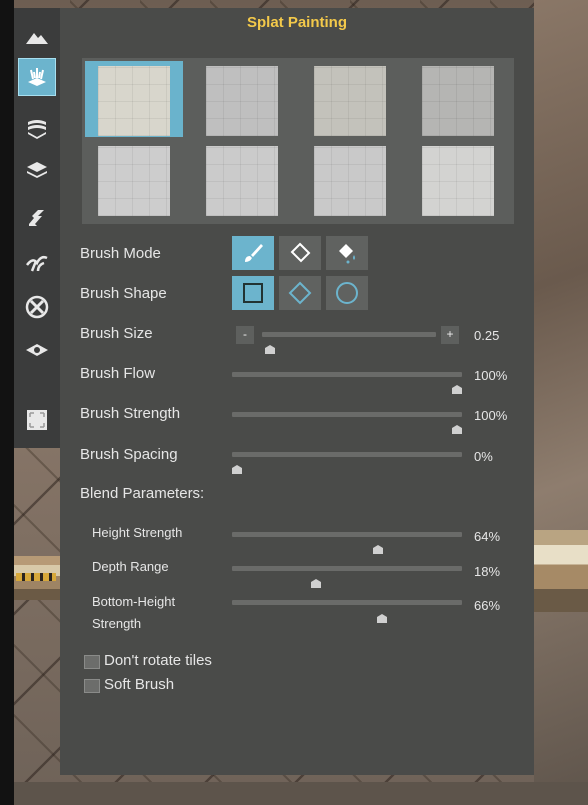 This screenshot has width=588, height=805. Describe the element at coordinates (450, 335) in the screenshot. I see `brush-size-increase-button: +` at that location.